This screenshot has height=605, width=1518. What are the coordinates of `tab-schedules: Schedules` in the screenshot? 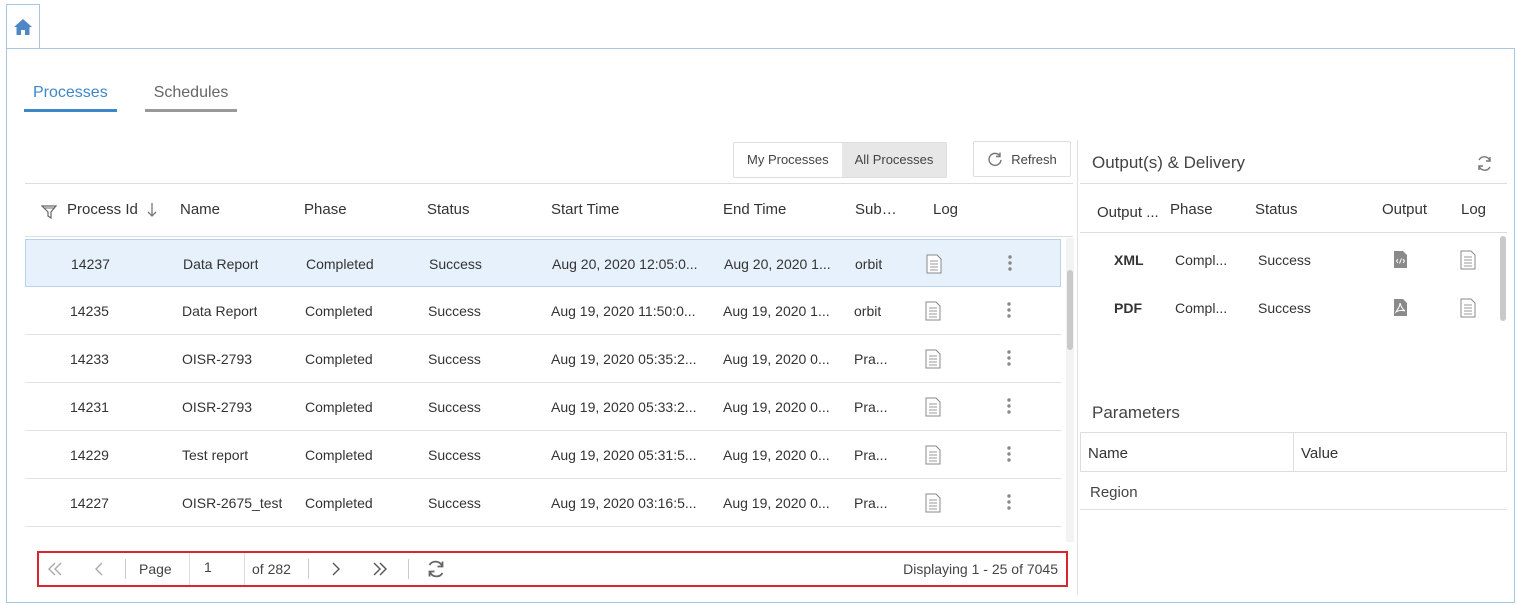 It's located at (191, 96).